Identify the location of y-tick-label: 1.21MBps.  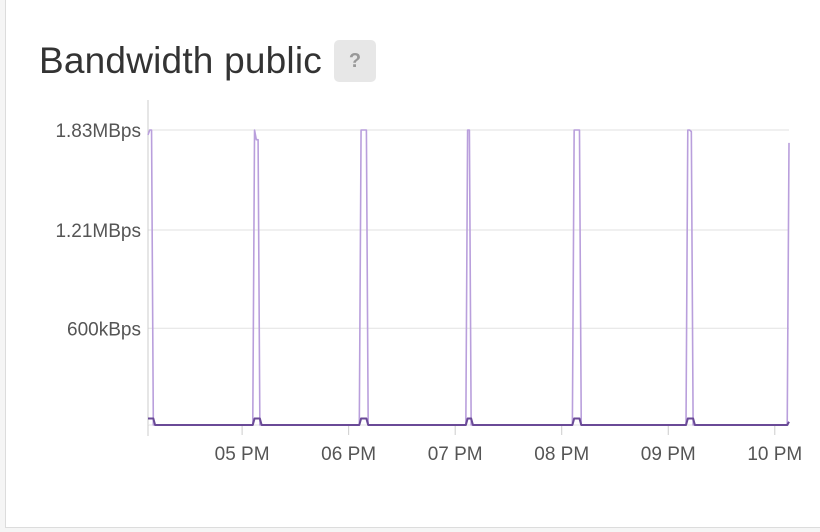
(98, 231).